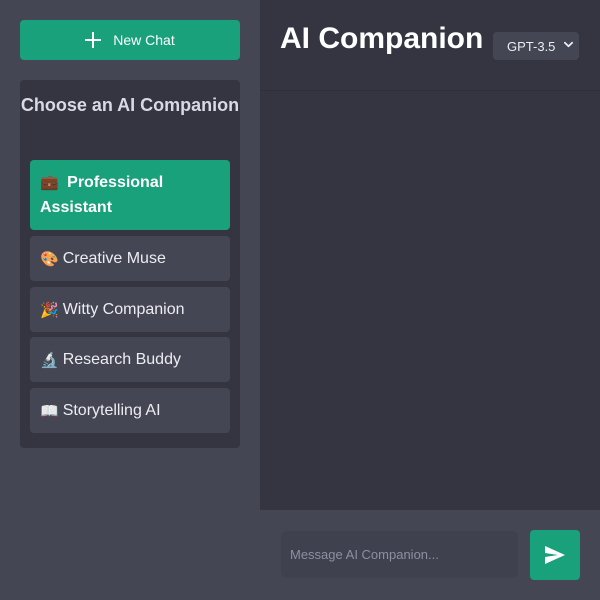  What do you see at coordinates (531, 46) in the screenshot?
I see `model-select-value: GPT-3.5` at bounding box center [531, 46].